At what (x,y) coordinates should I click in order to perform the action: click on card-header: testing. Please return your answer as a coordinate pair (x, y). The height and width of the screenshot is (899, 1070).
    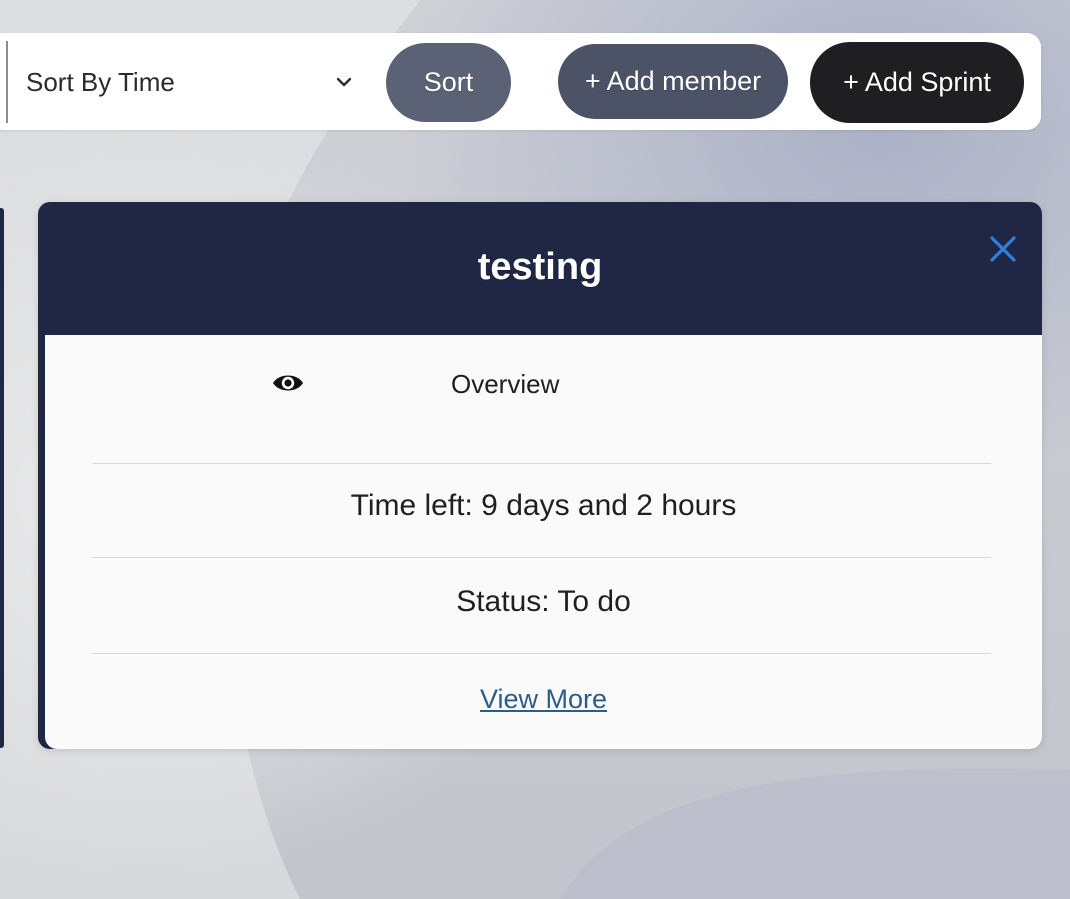
    Looking at the image, I should click on (540, 268).